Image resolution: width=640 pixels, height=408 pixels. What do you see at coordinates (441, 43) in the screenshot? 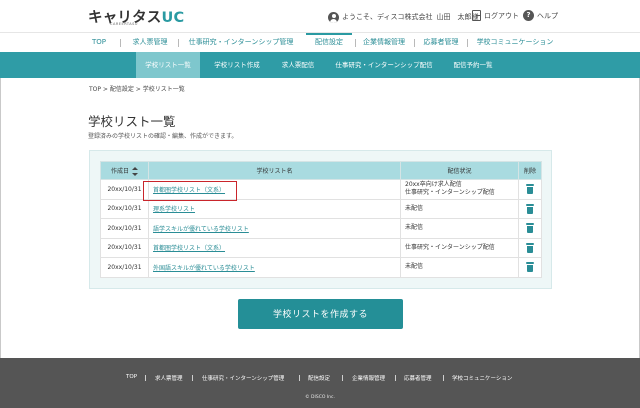
I see `main-nav-applicants: 応募者管理` at bounding box center [441, 43].